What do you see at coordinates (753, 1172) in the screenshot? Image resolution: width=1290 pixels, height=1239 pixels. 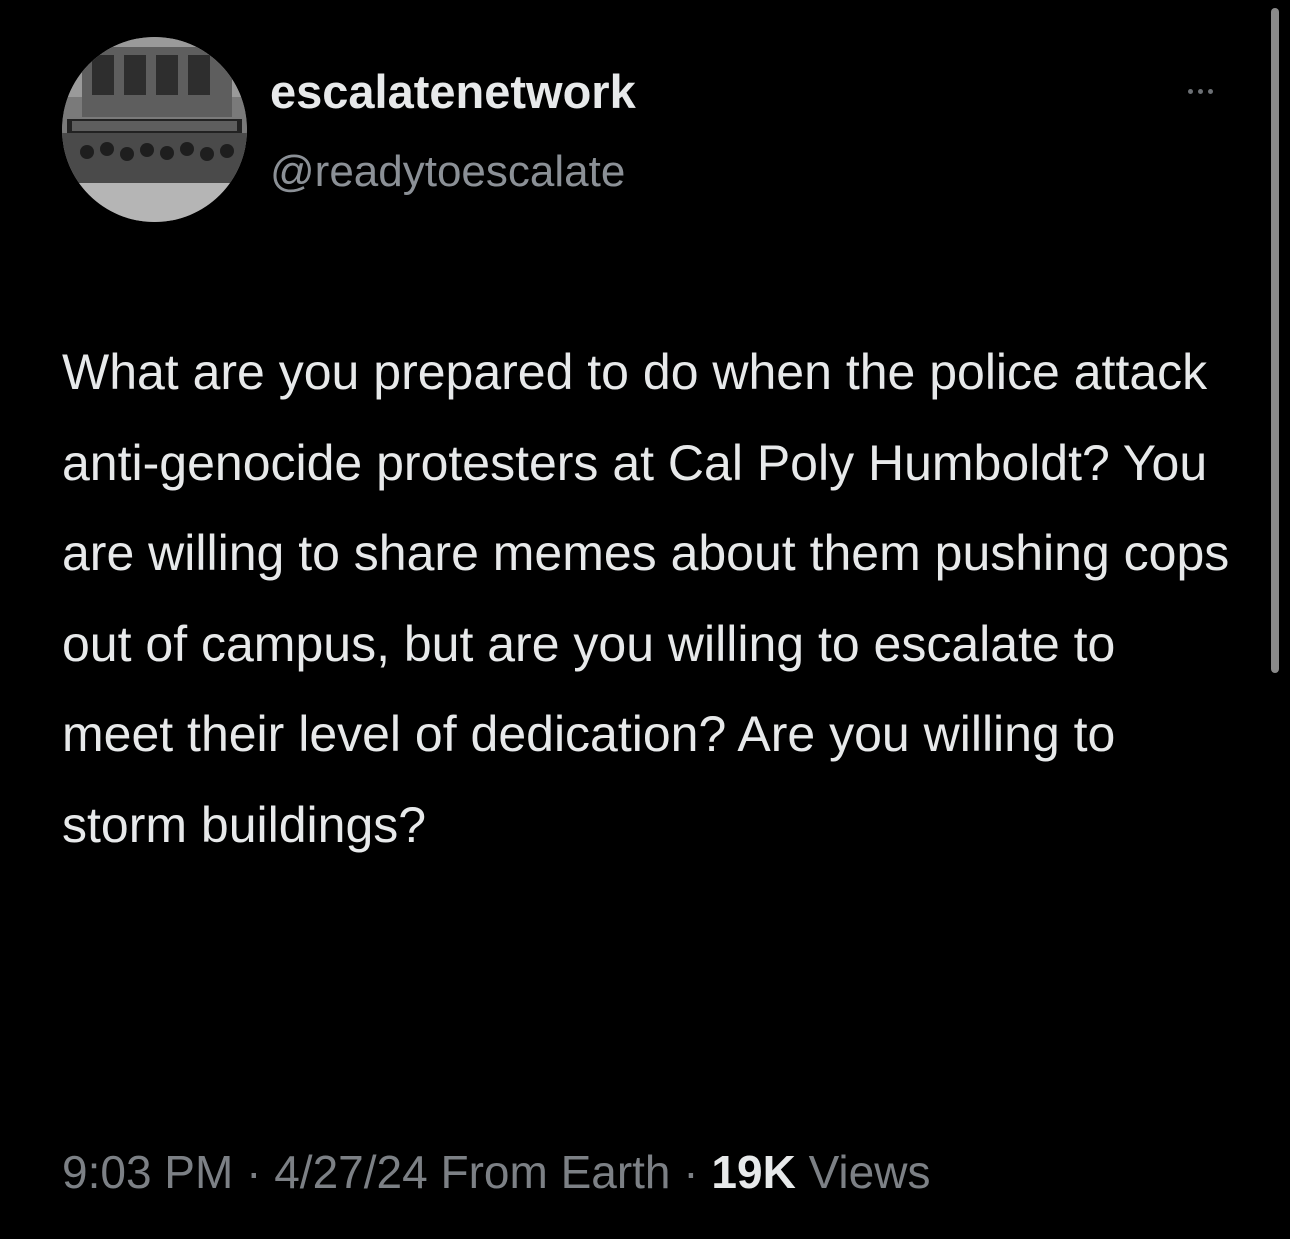 I see `views-count: 19K` at bounding box center [753, 1172].